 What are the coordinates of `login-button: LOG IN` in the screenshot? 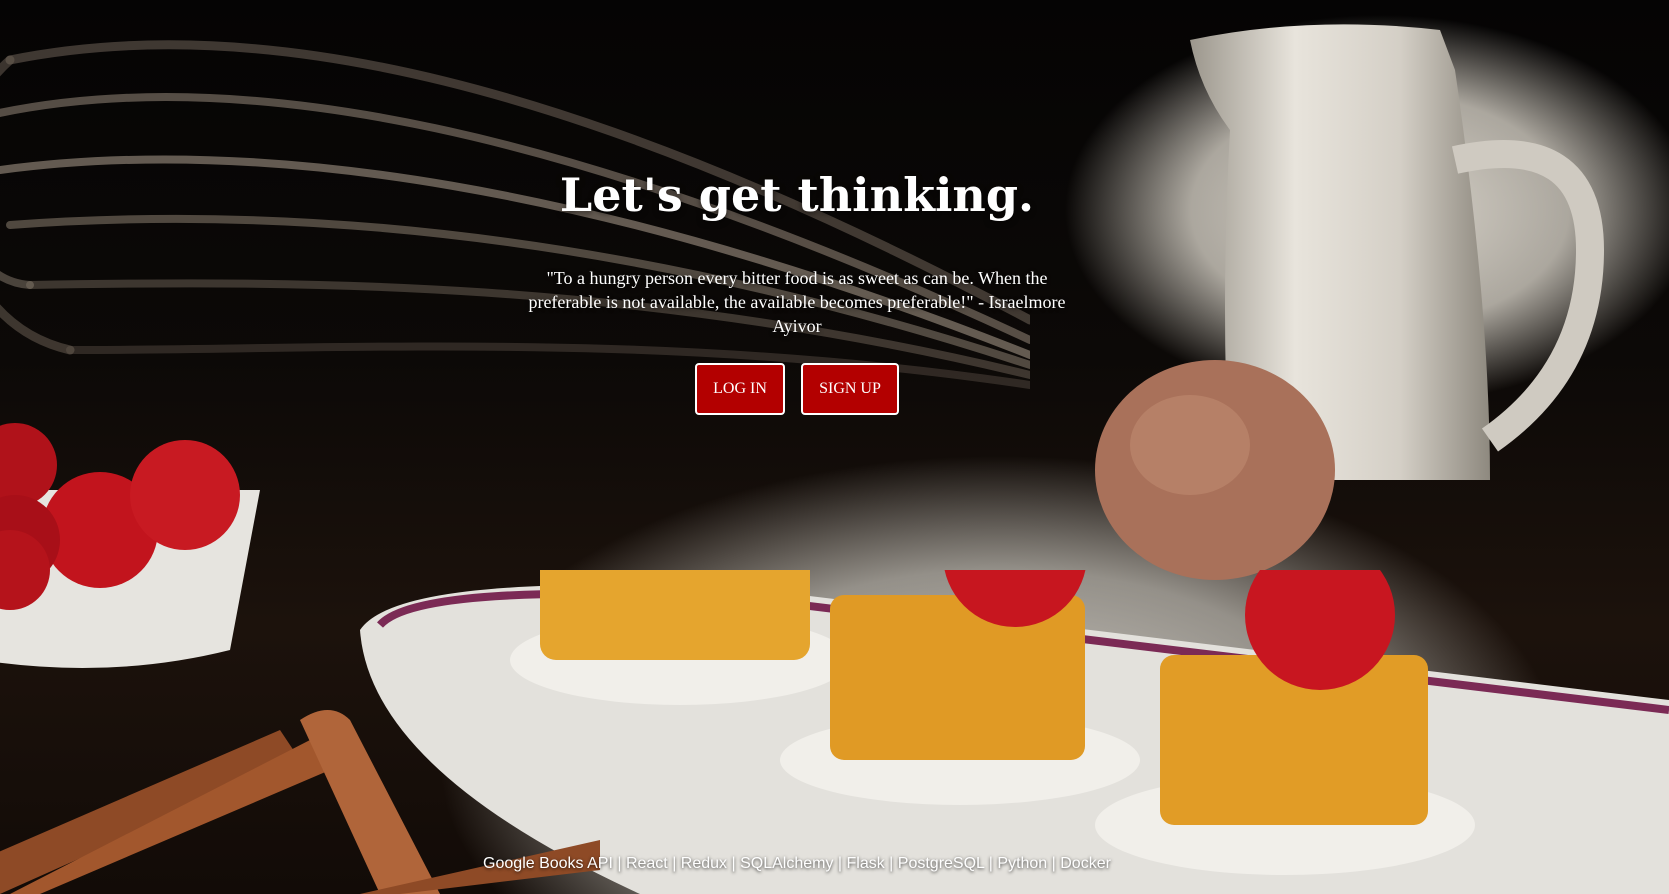 It's located at (740, 389).